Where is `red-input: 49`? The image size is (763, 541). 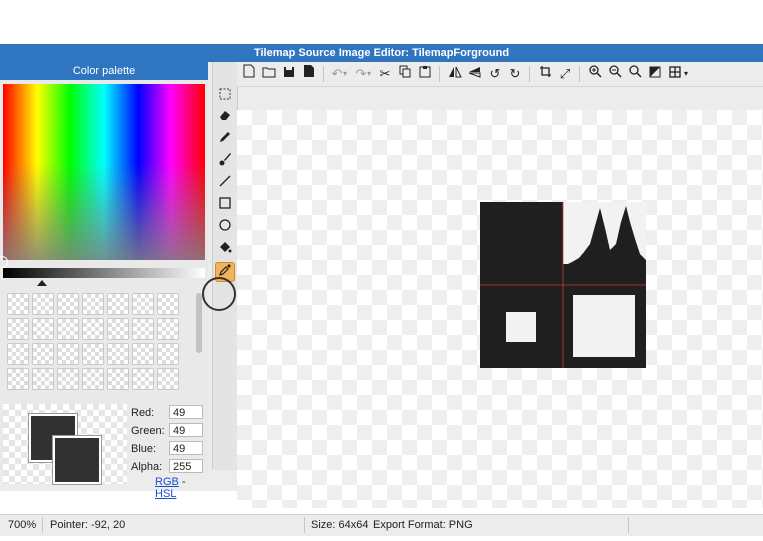 red-input: 49 is located at coordinates (186, 412).